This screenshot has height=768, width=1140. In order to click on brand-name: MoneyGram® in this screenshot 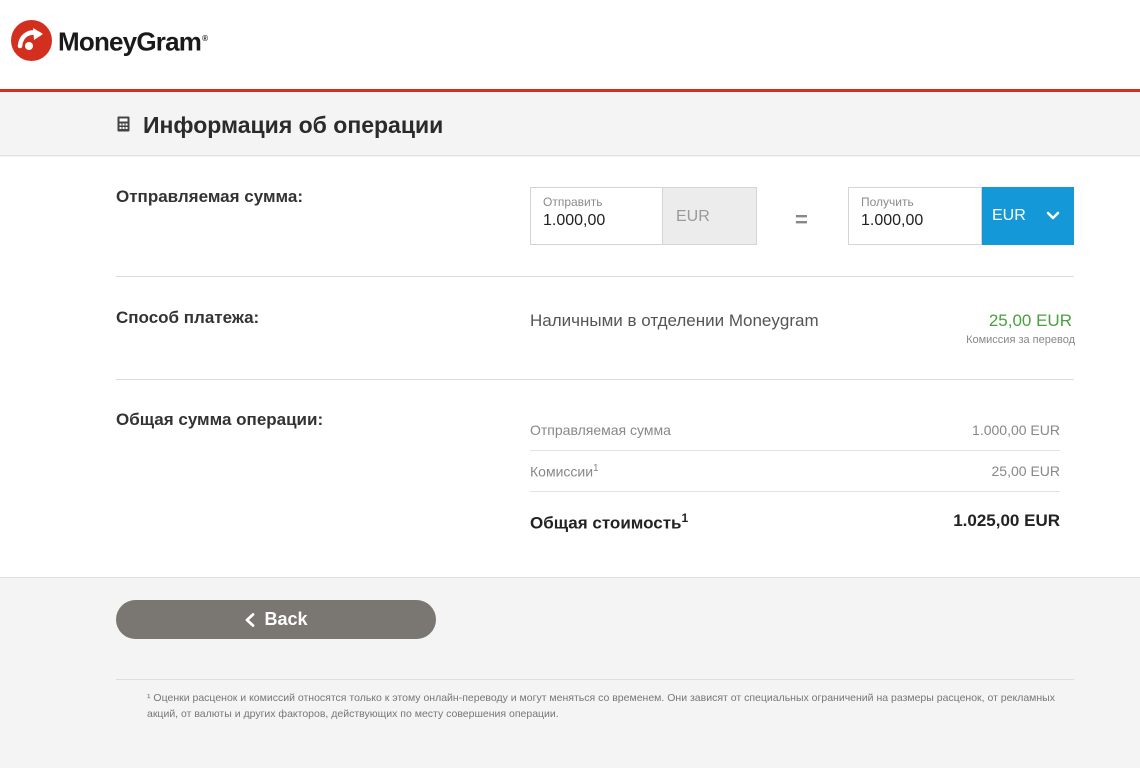, I will do `click(133, 41)`.